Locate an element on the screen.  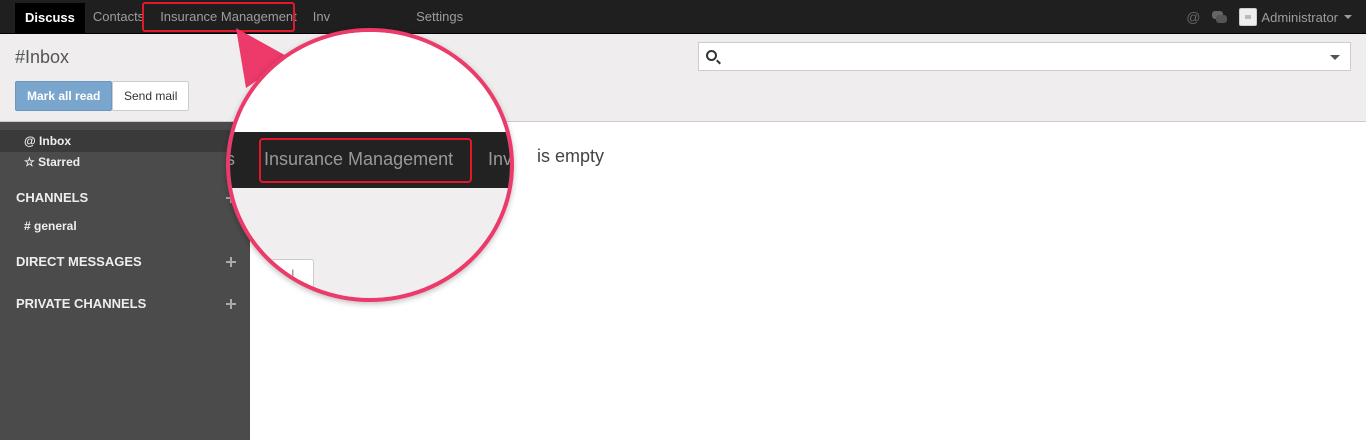
magnifier-right-fragment: Inv is located at coordinates (500, 159).